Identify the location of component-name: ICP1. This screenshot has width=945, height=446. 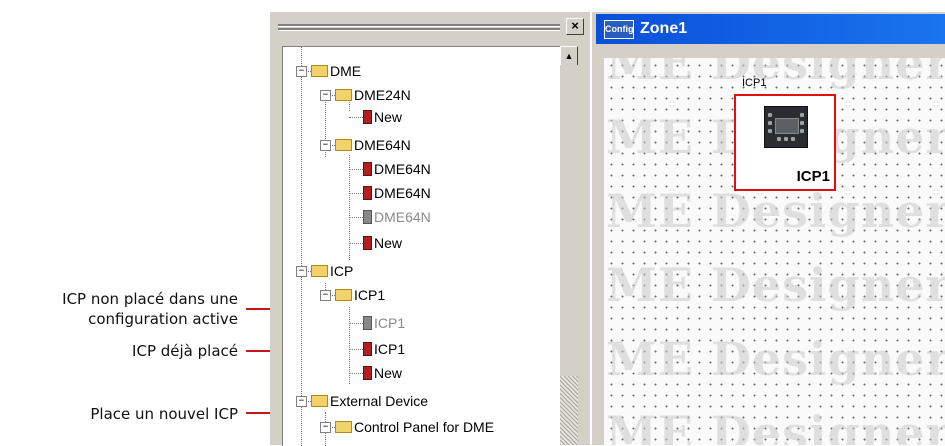
(813, 176).